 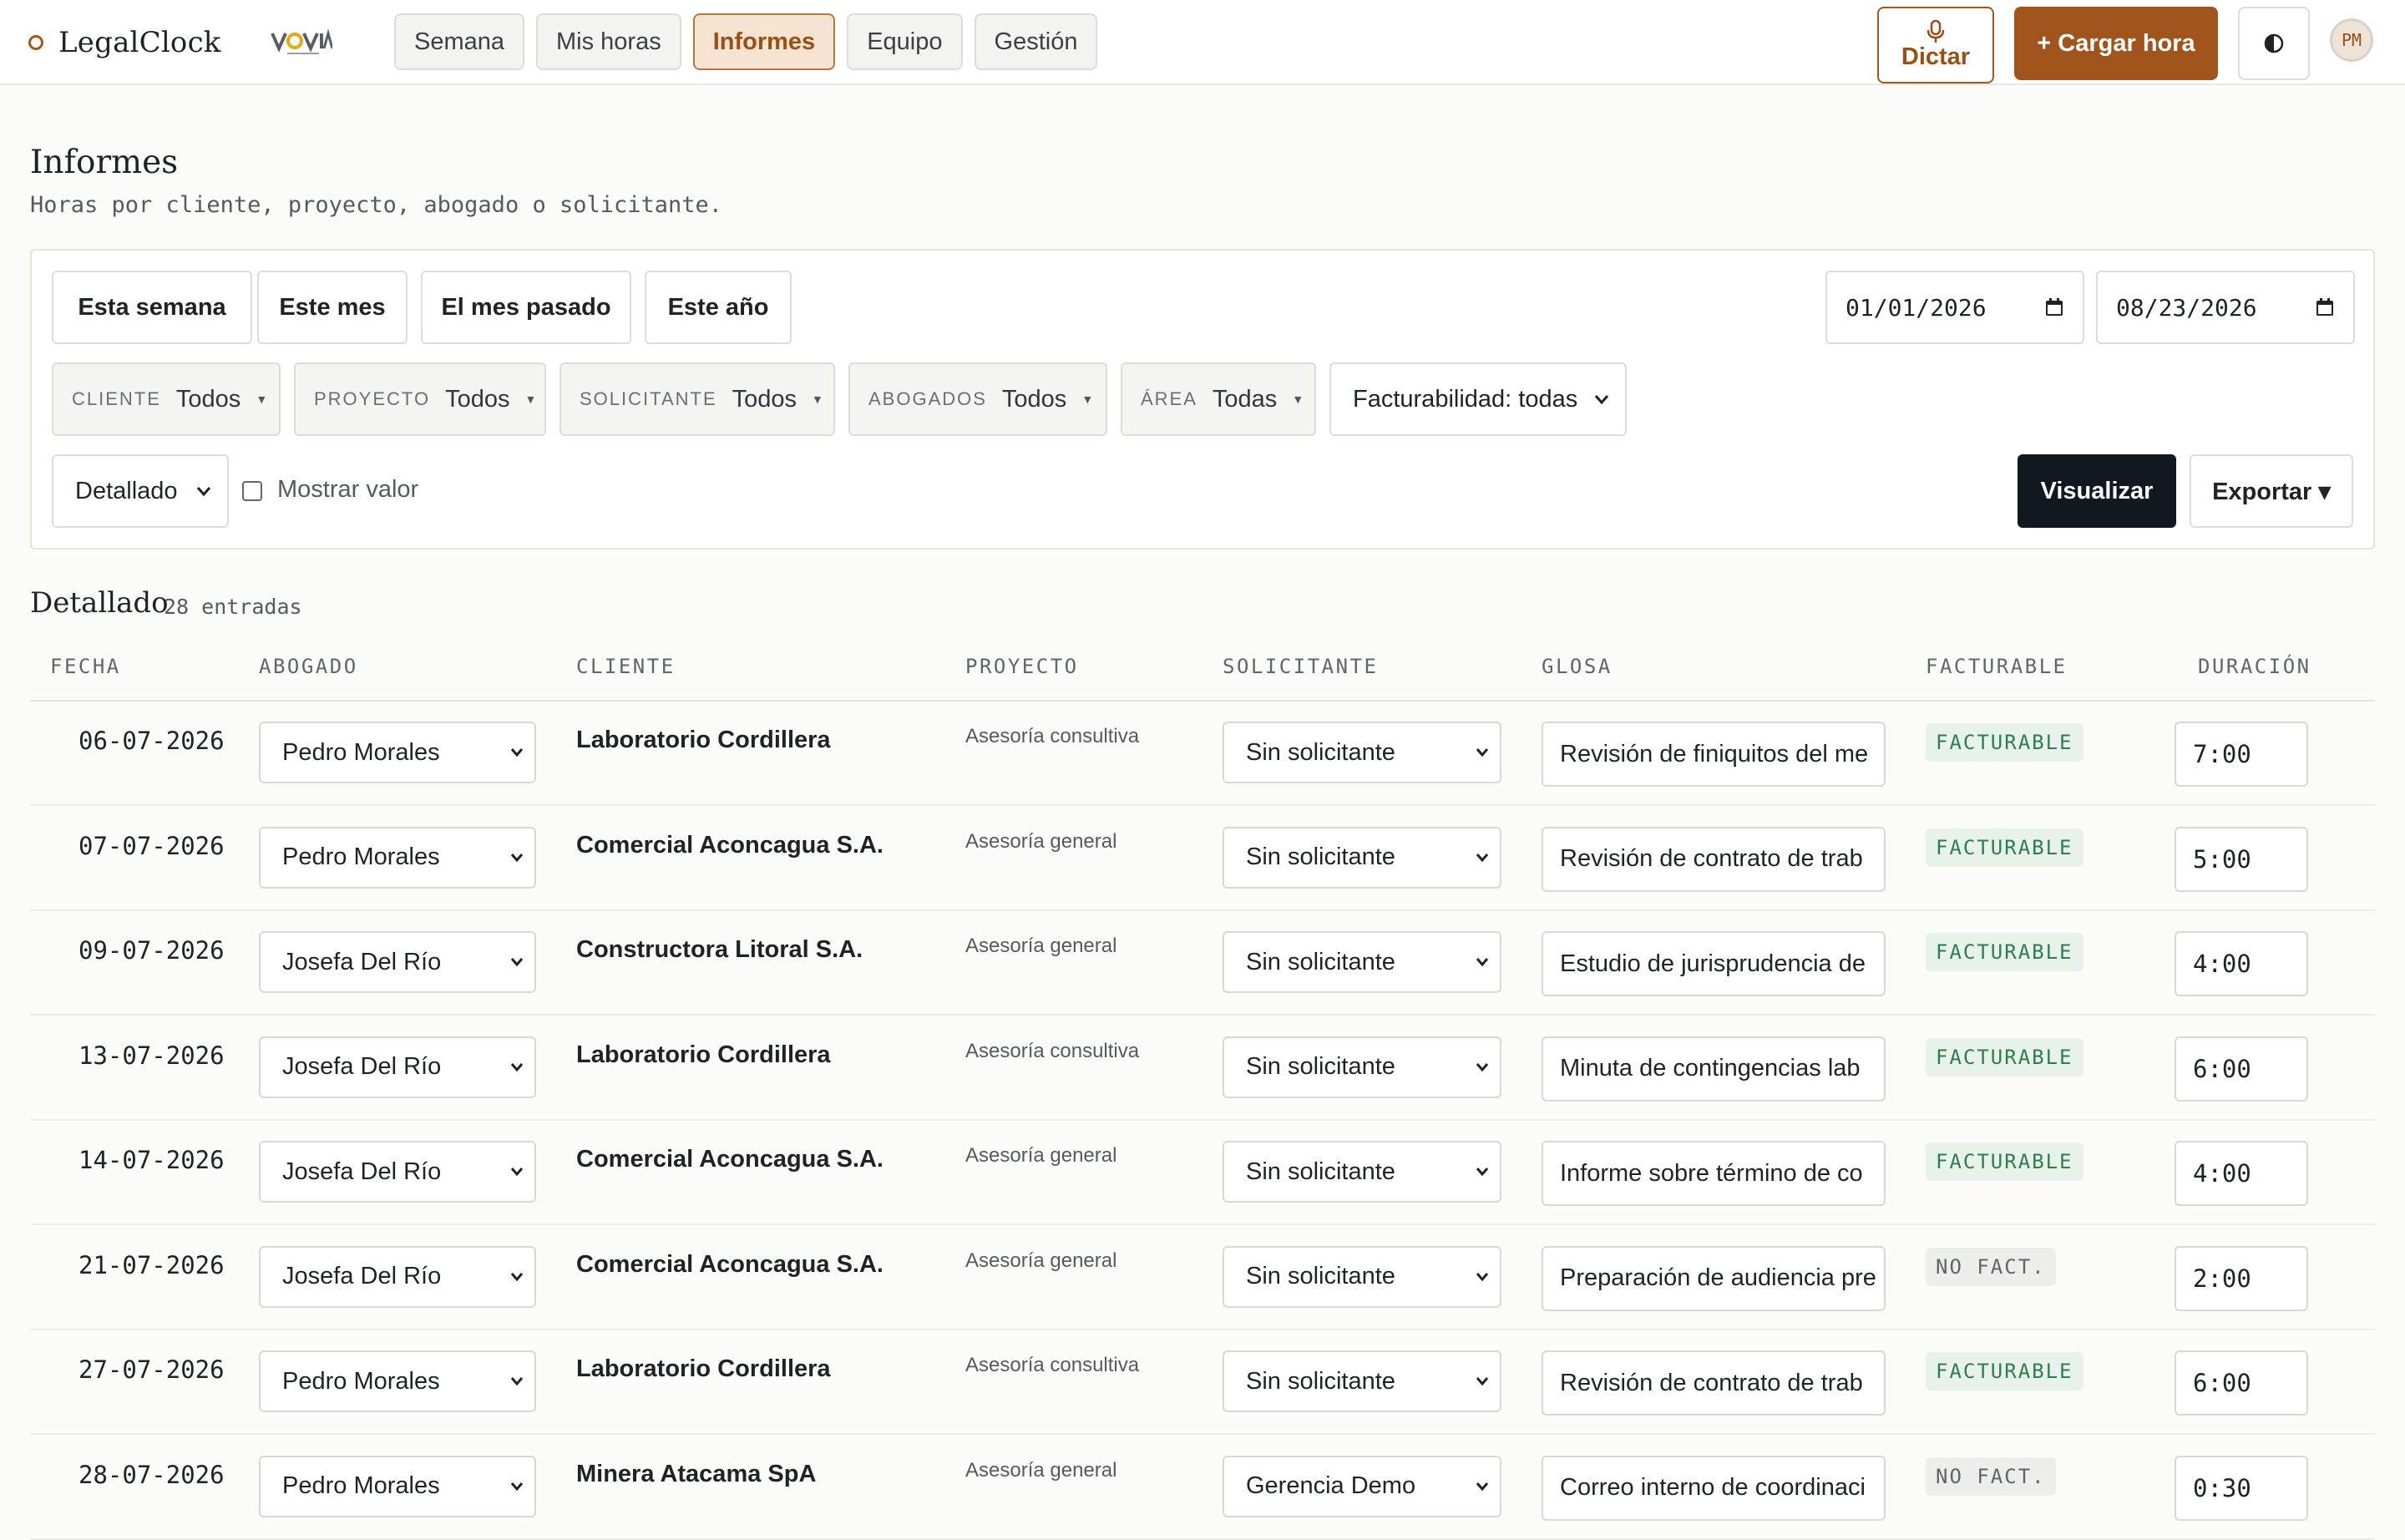 I want to click on tab-mis-horas: Mis horas, so click(x=608, y=42).